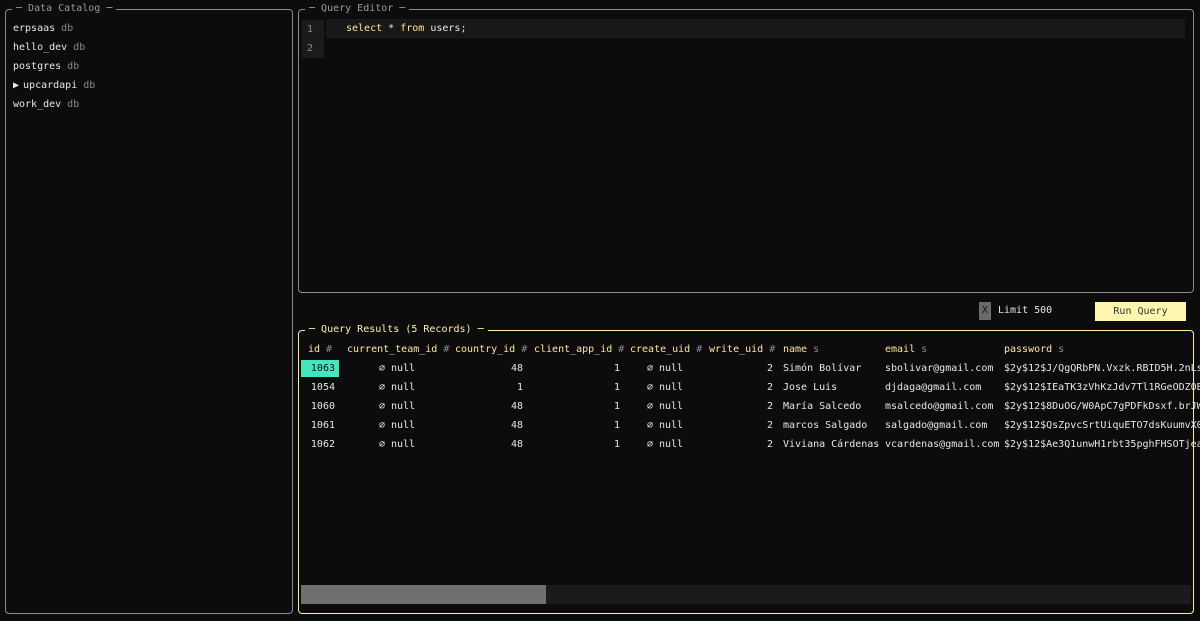 This screenshot has height=621, width=1200. Describe the element at coordinates (940, 369) in the screenshot. I see `table-cell: sbolivar@gmail.com` at that location.